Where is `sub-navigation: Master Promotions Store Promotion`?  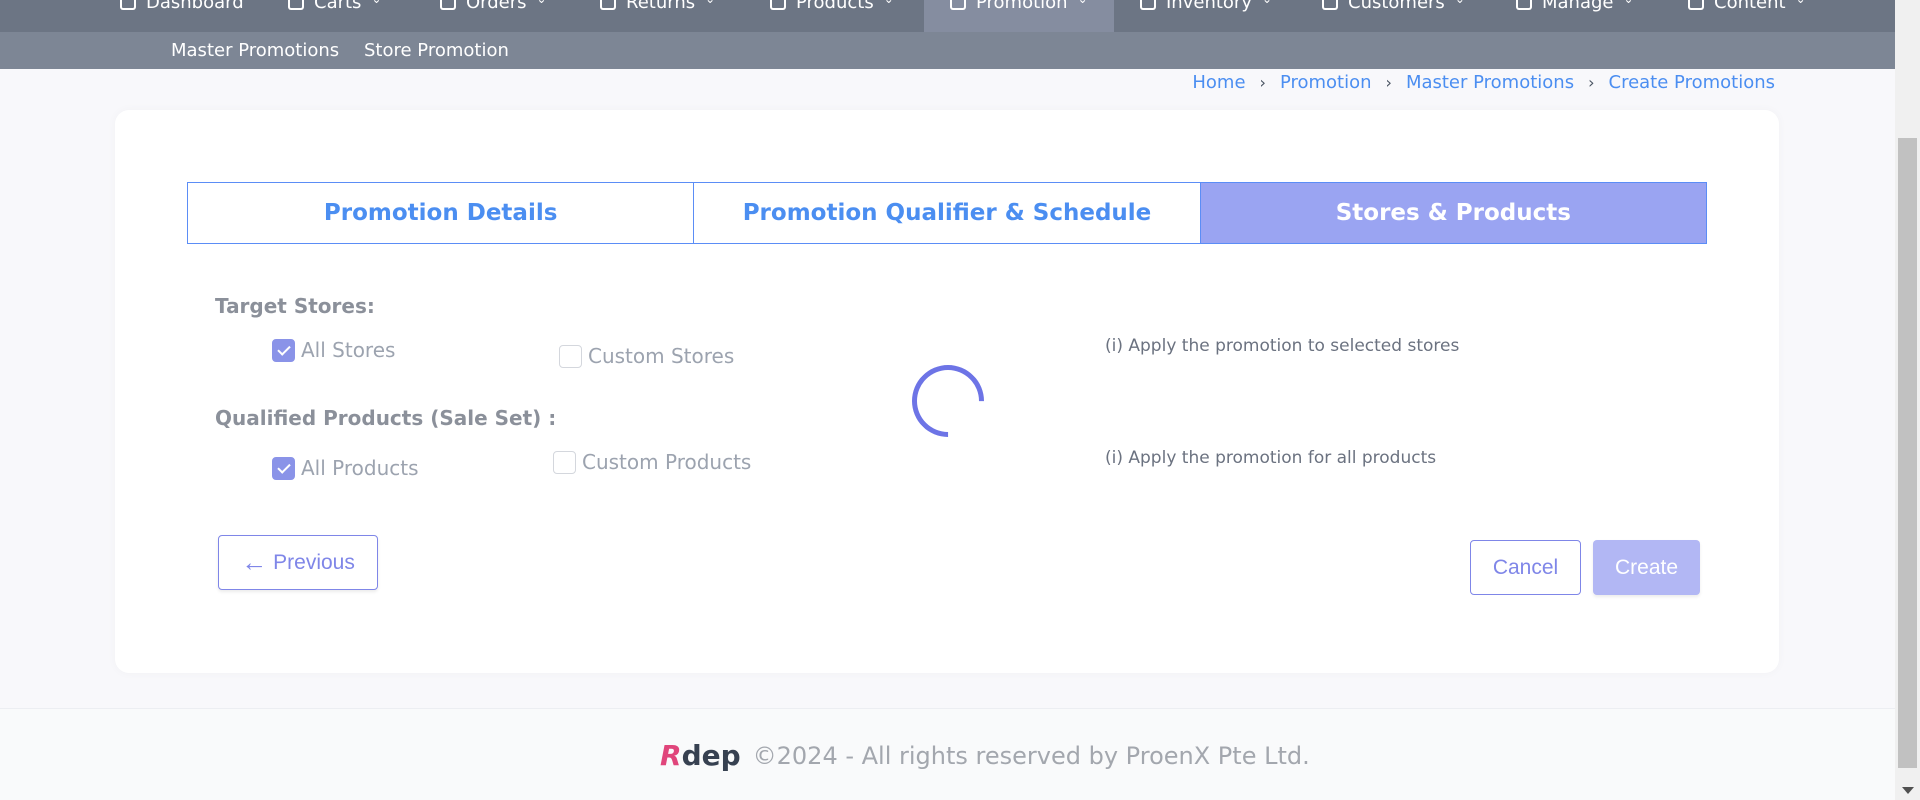 sub-navigation: Master Promotions Store Promotion is located at coordinates (947, 50).